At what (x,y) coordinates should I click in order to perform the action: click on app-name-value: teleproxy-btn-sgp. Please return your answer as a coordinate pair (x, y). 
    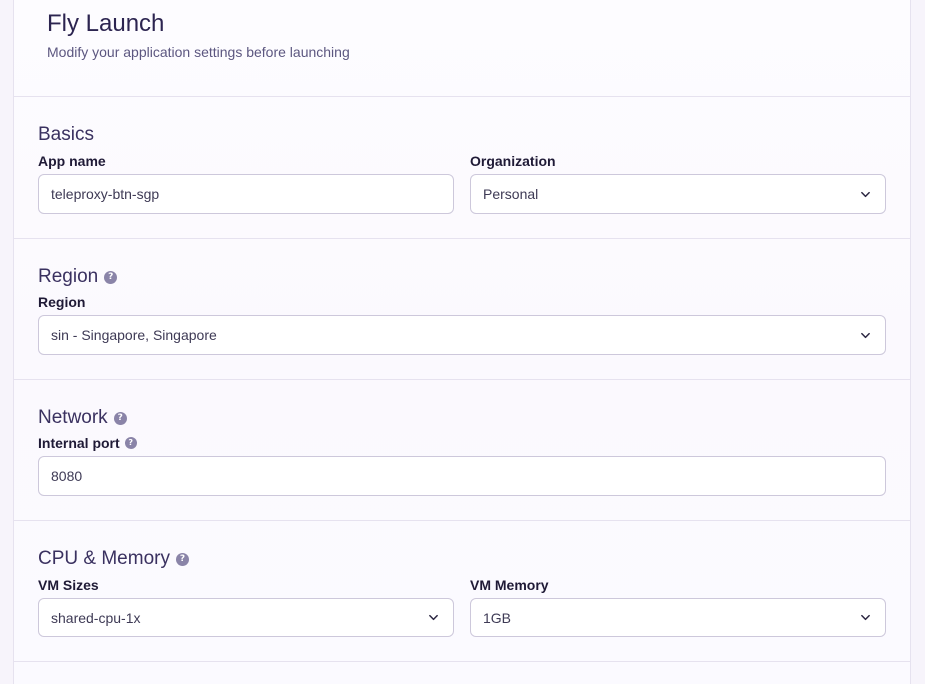
    Looking at the image, I should click on (105, 194).